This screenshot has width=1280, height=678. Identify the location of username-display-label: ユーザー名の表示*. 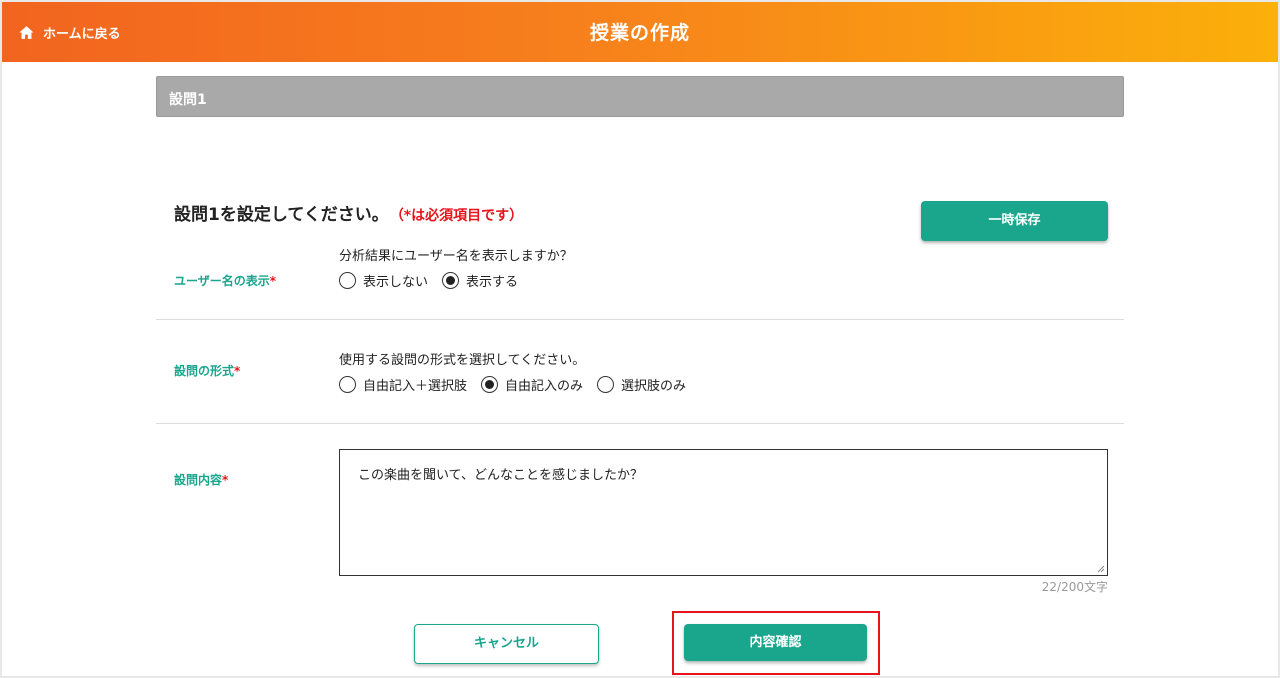
(225, 280).